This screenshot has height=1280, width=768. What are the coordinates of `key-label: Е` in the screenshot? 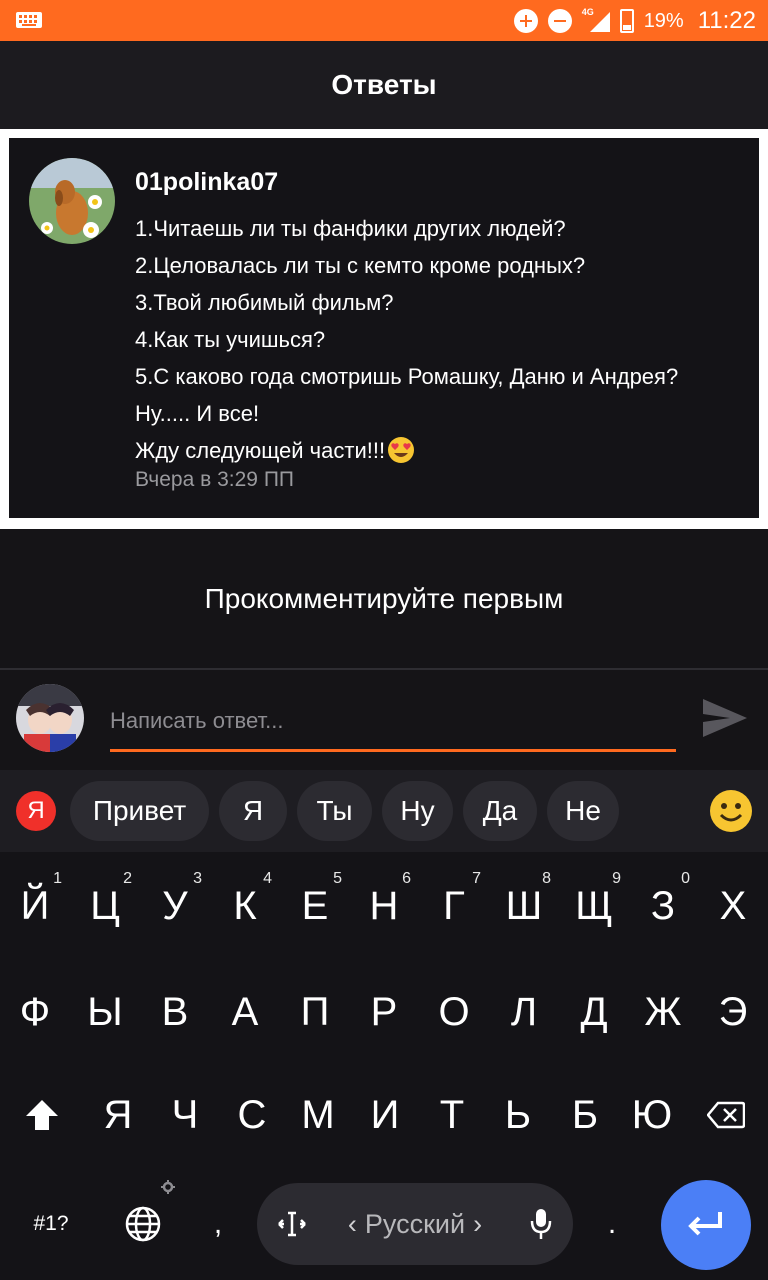 It's located at (315, 905).